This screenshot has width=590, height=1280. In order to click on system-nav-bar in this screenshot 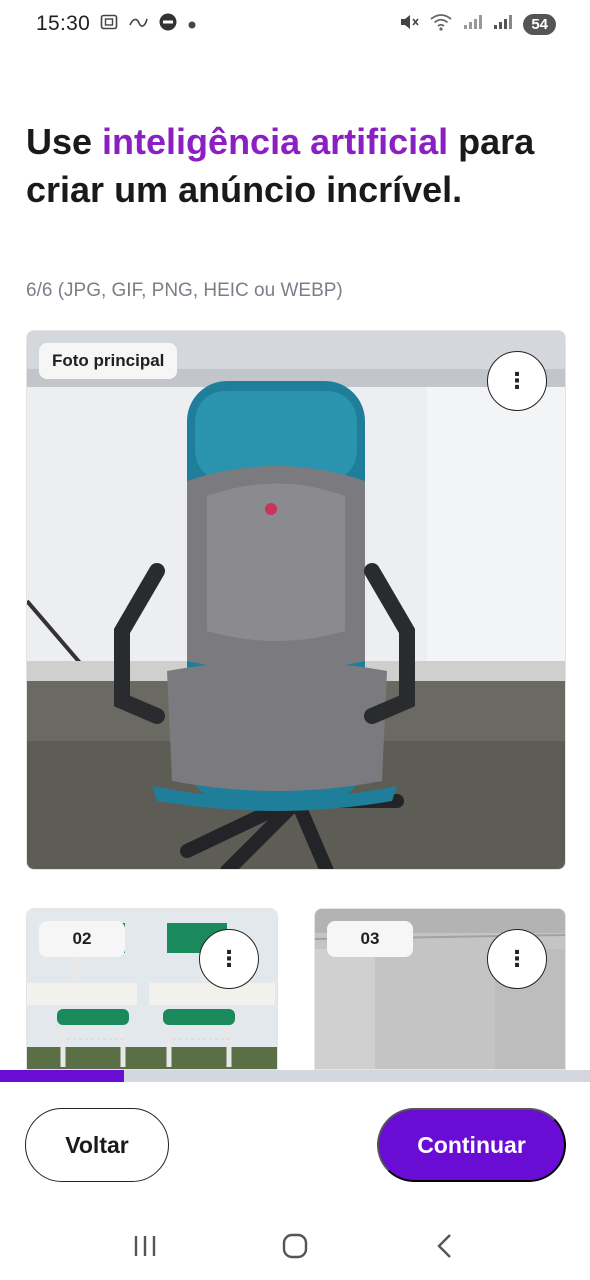, I will do `click(295, 1246)`.